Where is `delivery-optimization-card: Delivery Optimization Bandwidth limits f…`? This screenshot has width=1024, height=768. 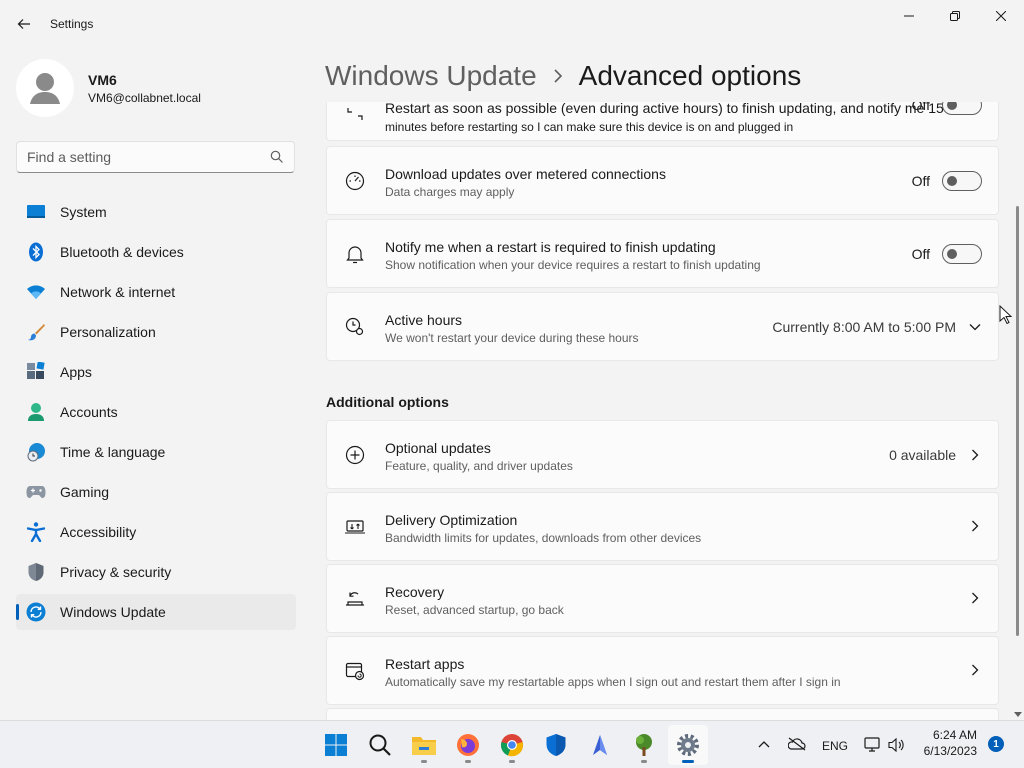 delivery-optimization-card: Delivery Optimization Bandwidth limits f… is located at coordinates (662, 526).